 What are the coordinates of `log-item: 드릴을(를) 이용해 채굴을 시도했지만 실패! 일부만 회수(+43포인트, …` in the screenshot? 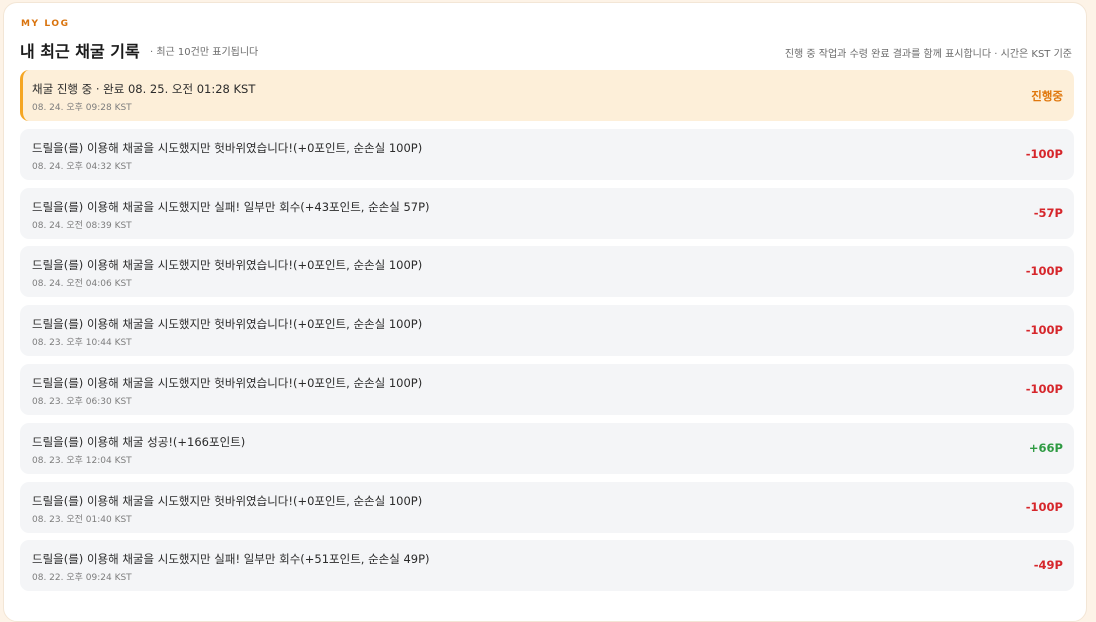 It's located at (547, 213).